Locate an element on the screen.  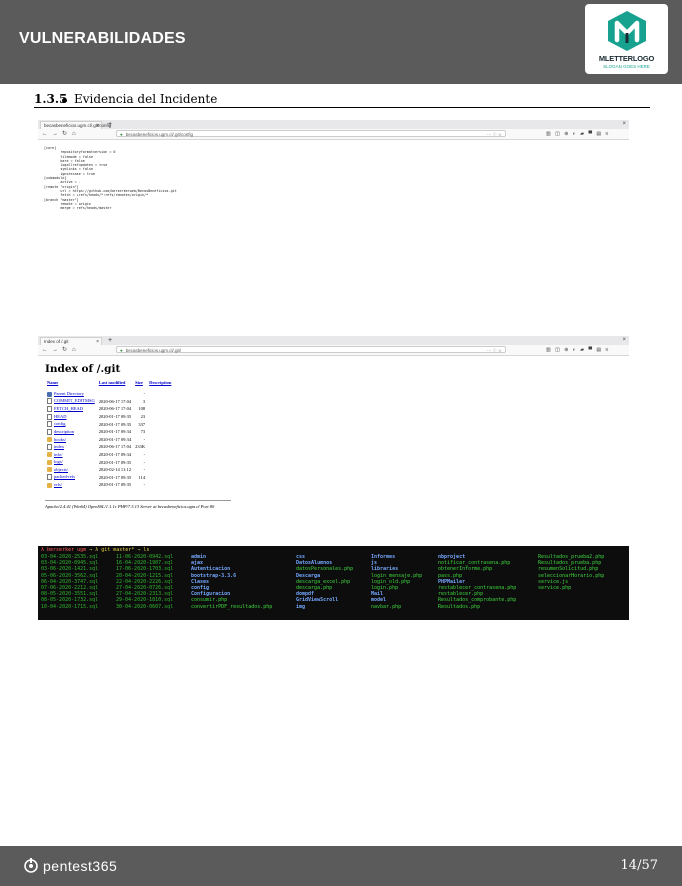
entry-link: FETCH_HEAD is located at coordinates (71, 409).